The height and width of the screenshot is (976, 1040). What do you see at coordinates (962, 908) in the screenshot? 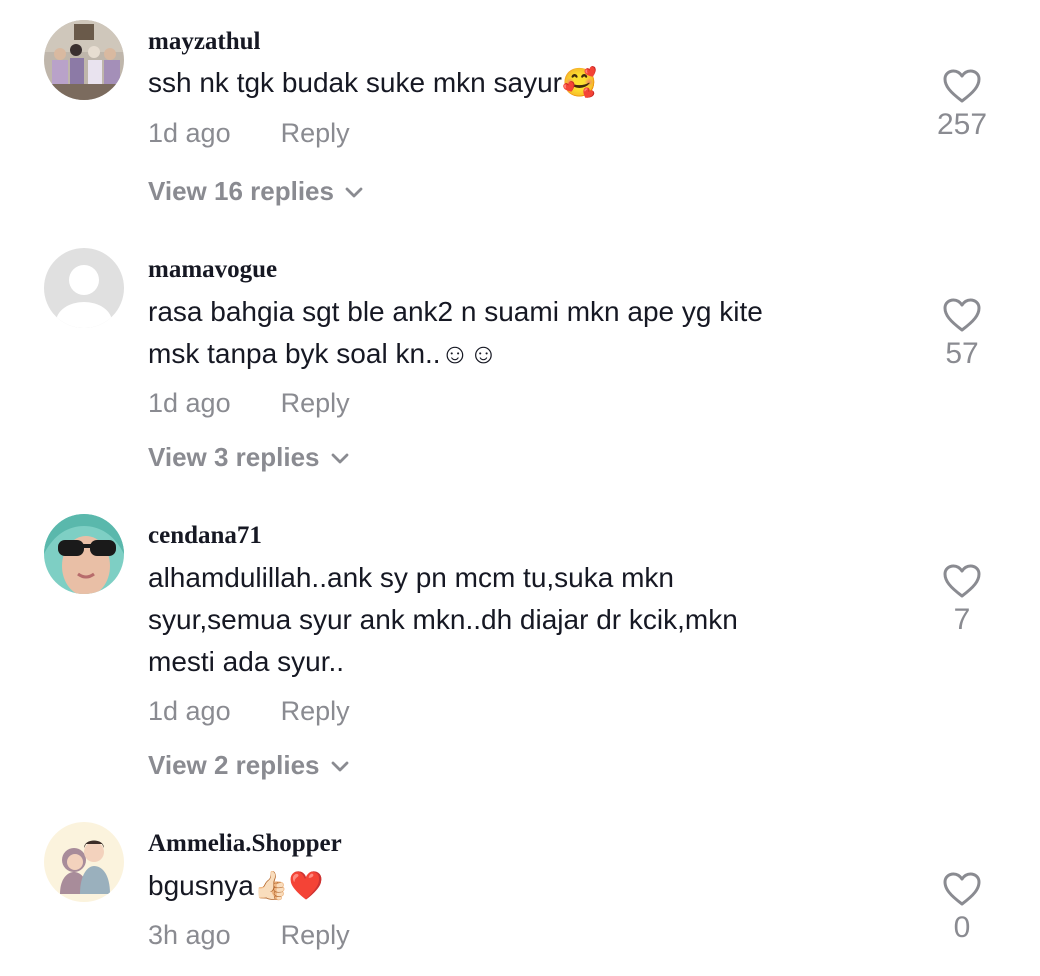
I see `like-button: 0` at bounding box center [962, 908].